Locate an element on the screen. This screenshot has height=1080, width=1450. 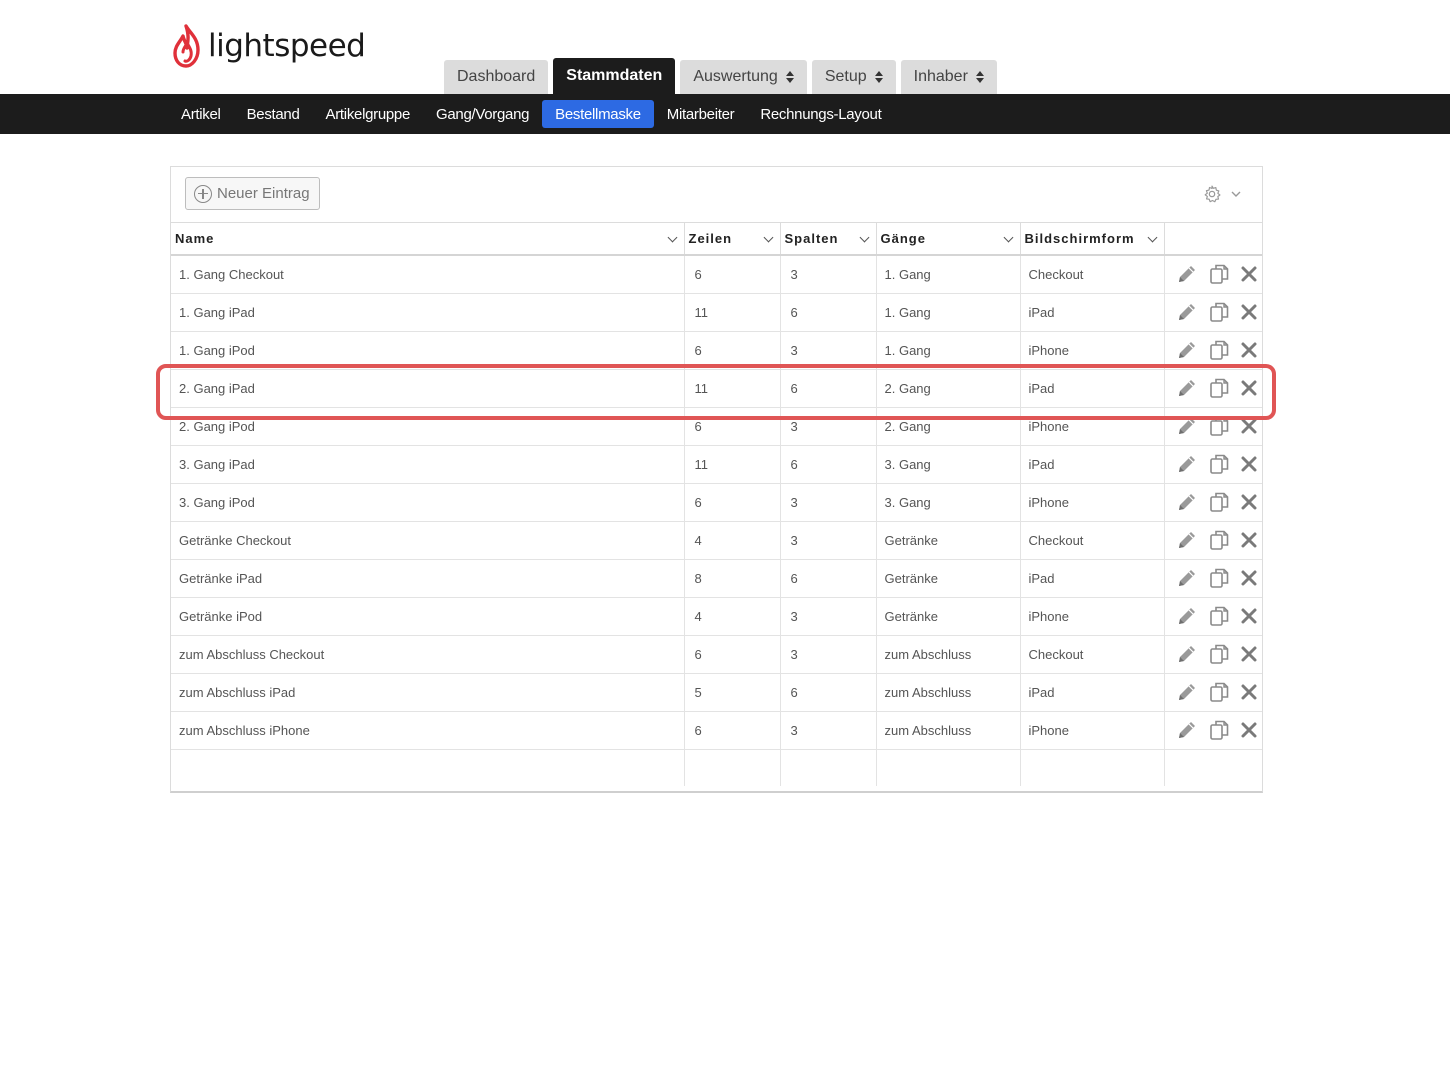
table-cell: 2. Gang iPod is located at coordinates (428, 426).